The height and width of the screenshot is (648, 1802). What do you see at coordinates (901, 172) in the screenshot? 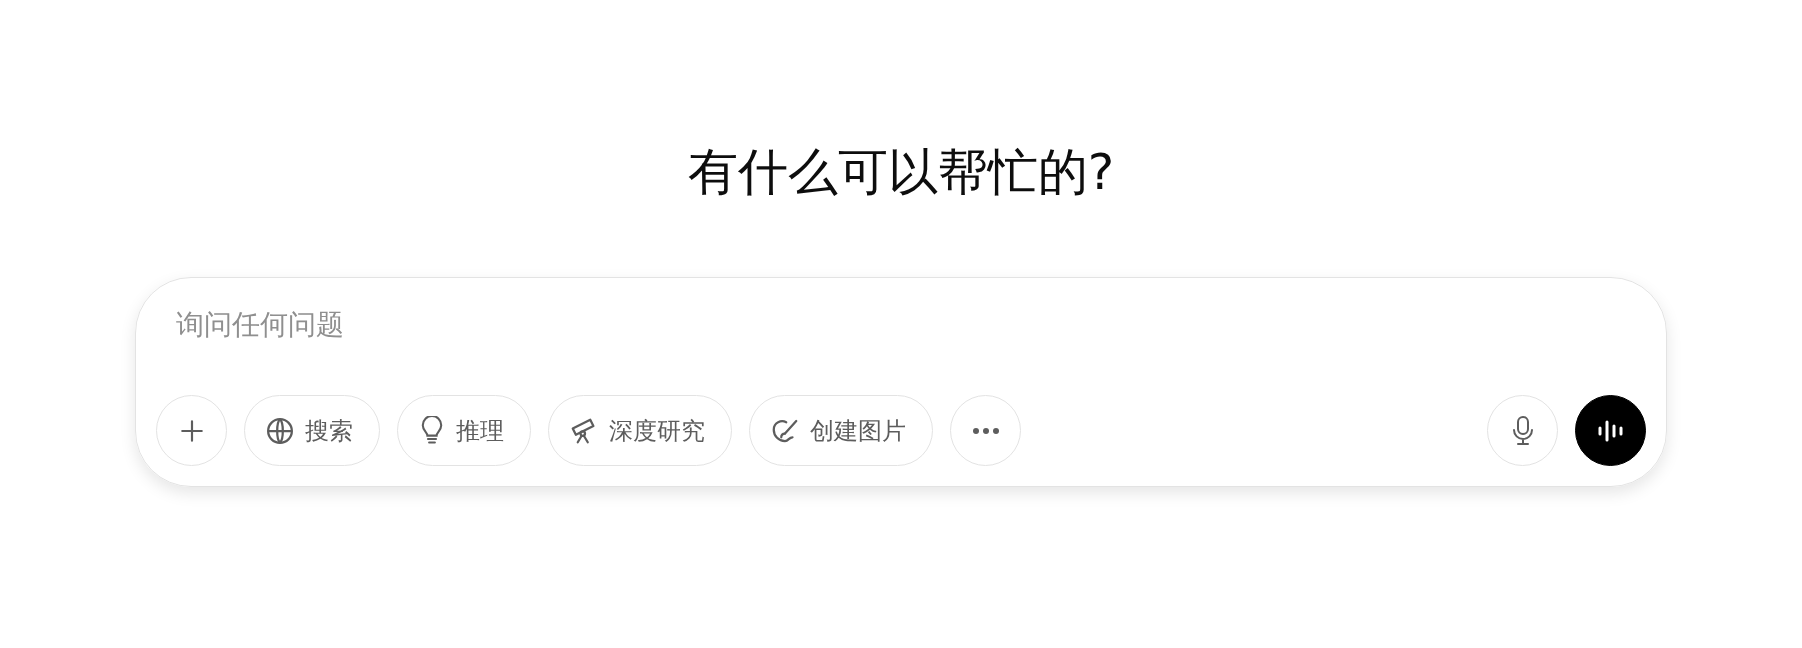
I see `page-heading: 有什么可以帮忙的?` at bounding box center [901, 172].